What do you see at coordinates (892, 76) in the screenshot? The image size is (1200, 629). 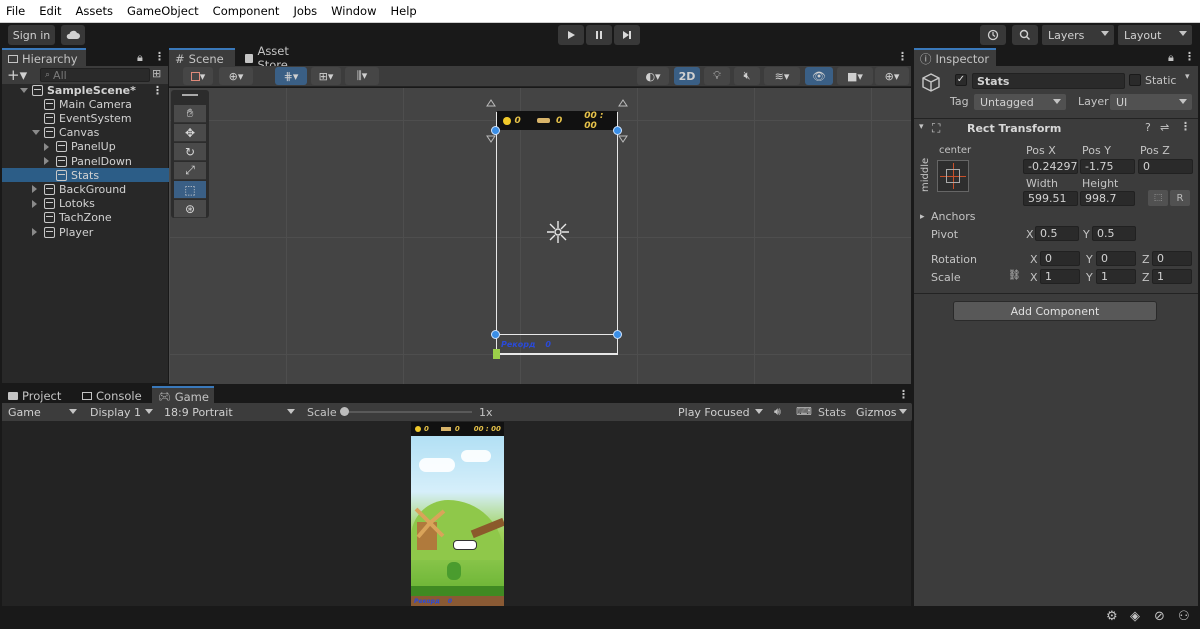 I see `gizmos-icon: ⊕▾` at bounding box center [892, 76].